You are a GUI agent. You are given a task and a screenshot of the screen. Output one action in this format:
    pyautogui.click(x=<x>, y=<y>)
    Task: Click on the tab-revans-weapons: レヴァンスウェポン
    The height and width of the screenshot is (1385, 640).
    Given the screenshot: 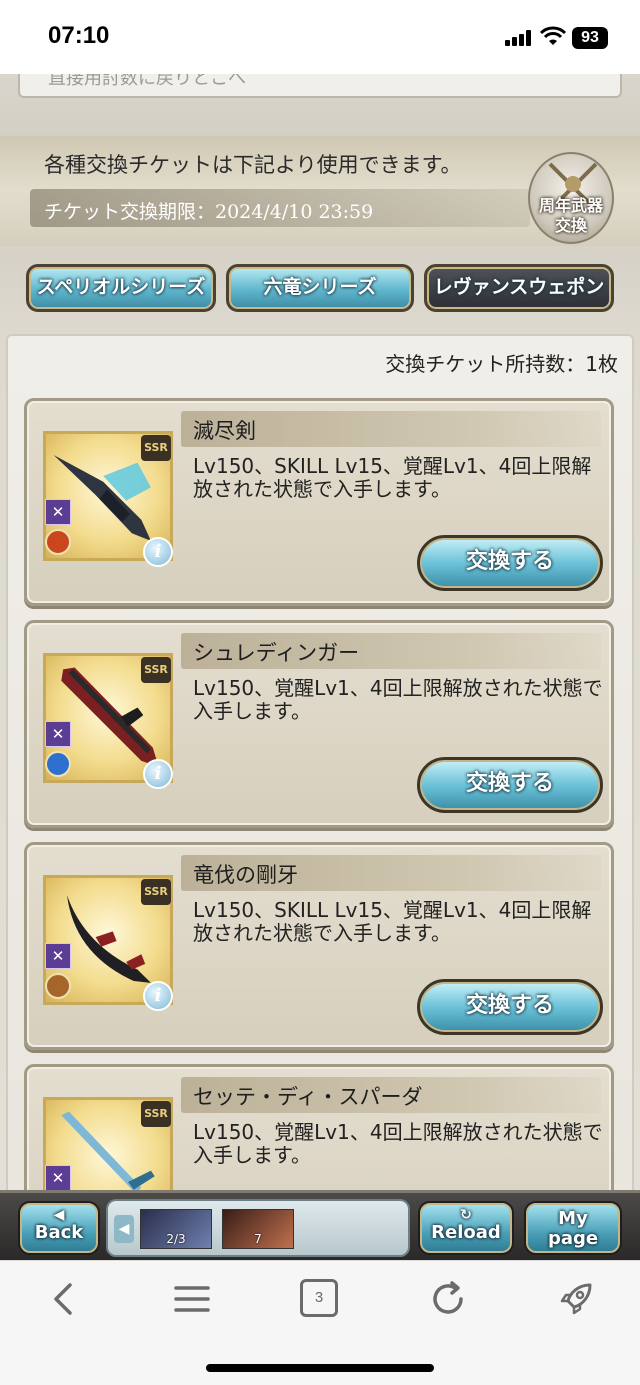 What is the action you would take?
    pyautogui.click(x=519, y=288)
    